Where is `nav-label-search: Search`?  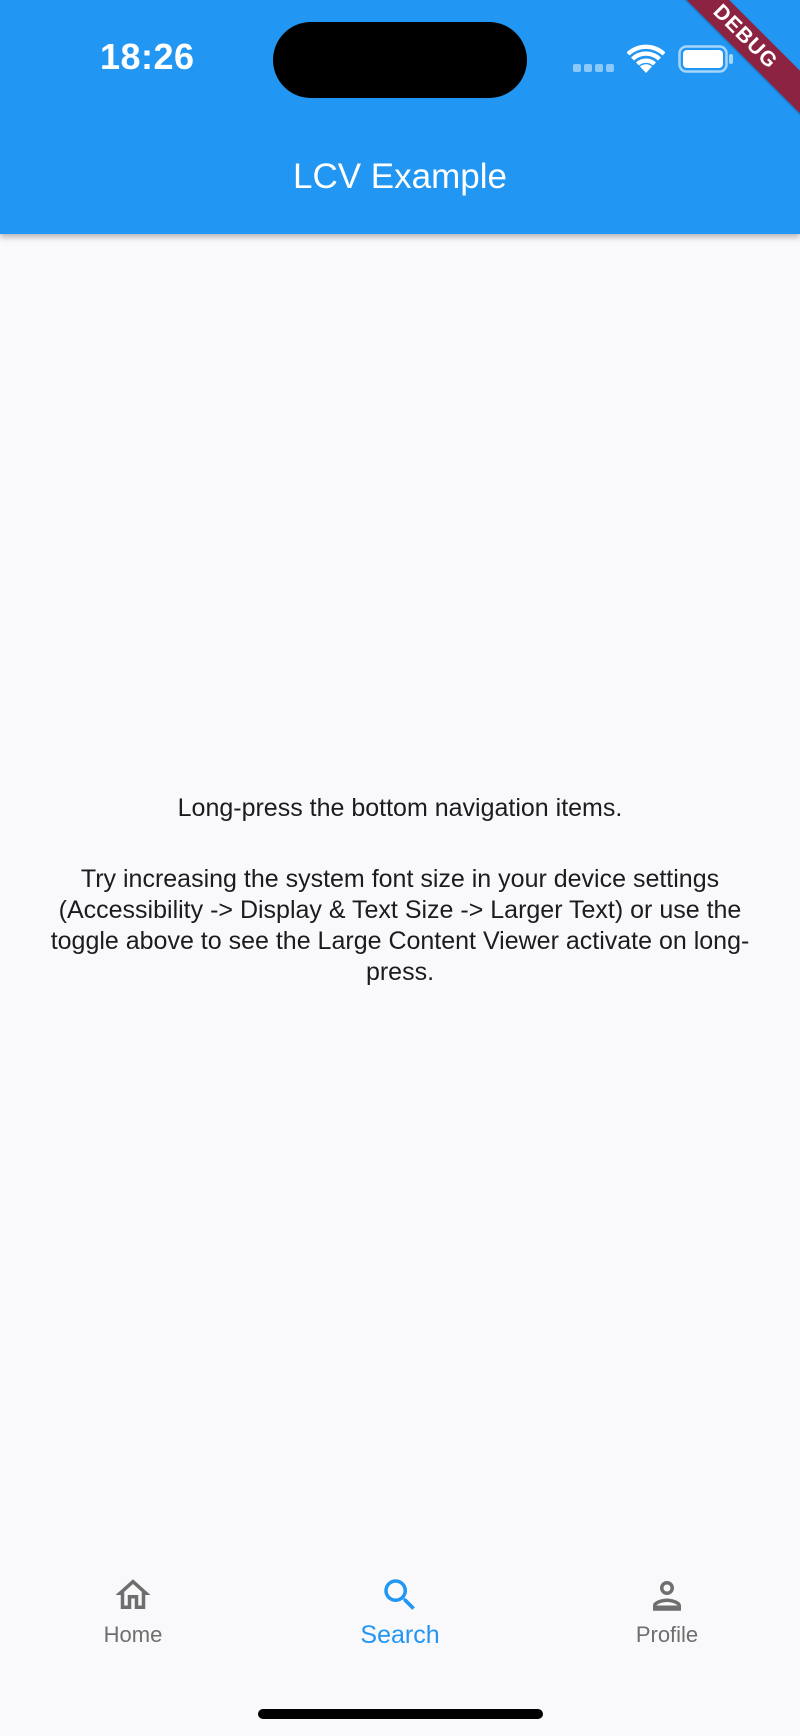
nav-label-search: Search is located at coordinates (400, 1635).